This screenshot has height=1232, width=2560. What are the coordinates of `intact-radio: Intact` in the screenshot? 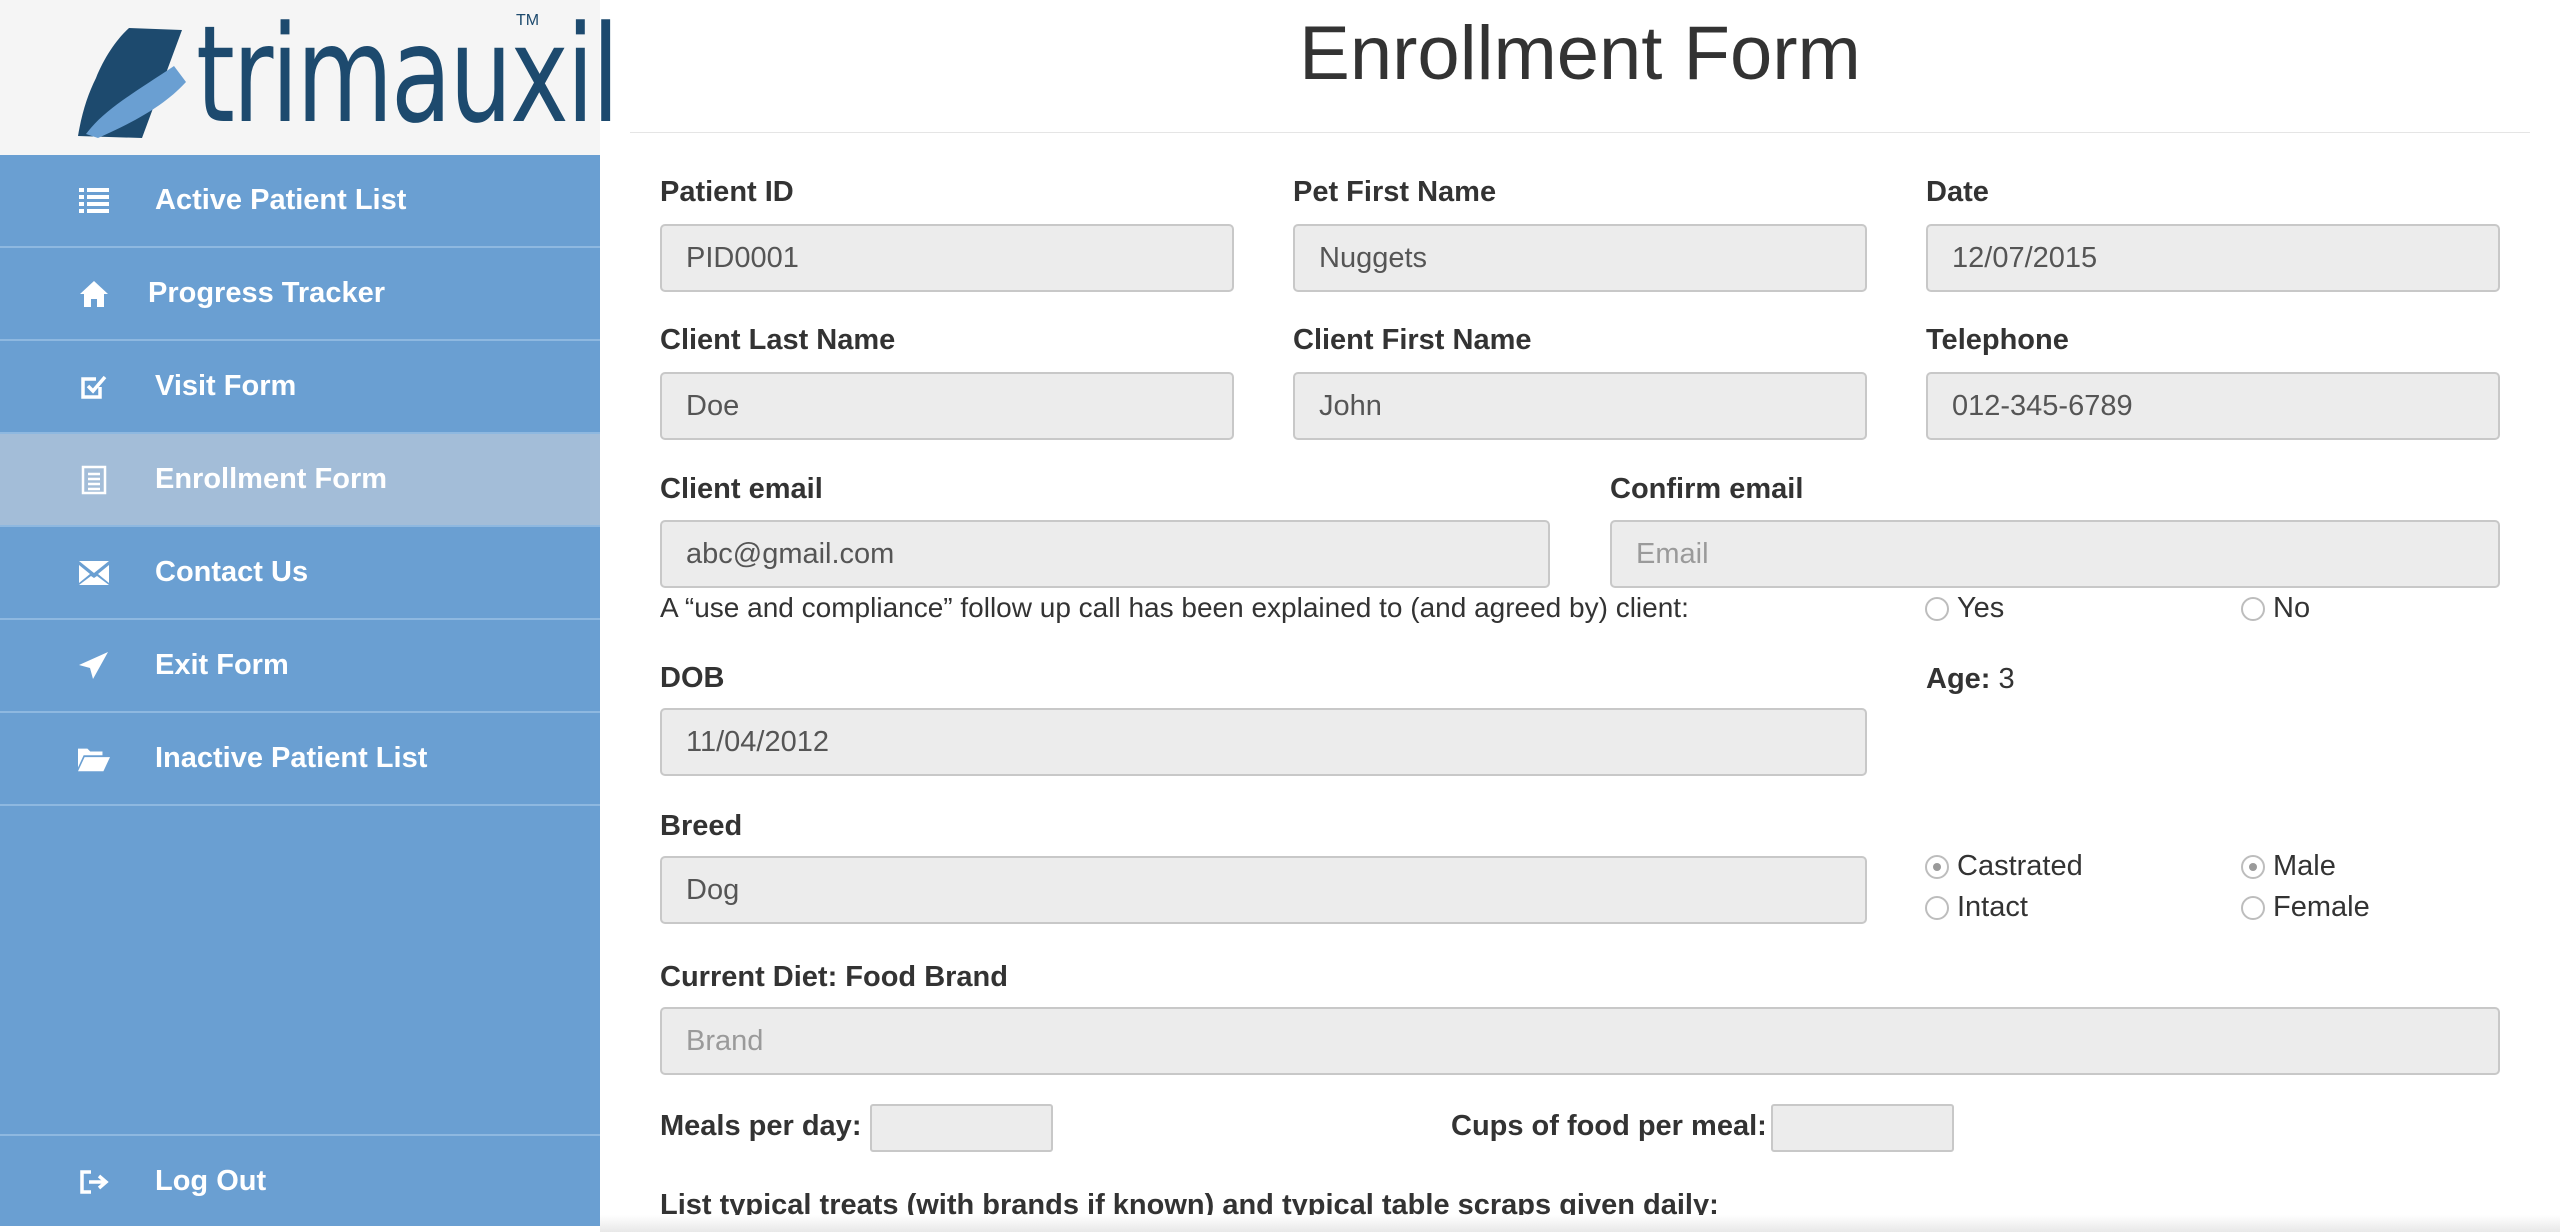 It's located at (1976, 907).